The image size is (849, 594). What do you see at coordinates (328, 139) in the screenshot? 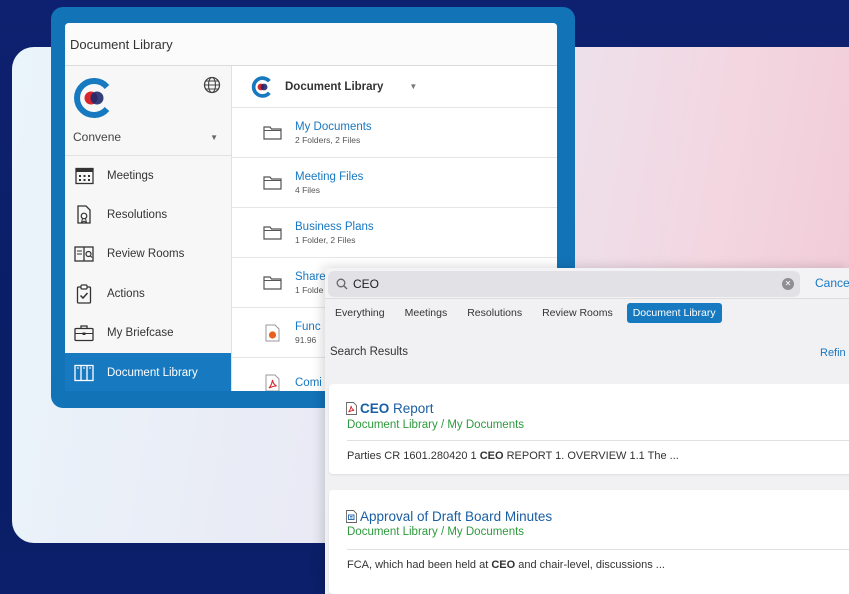
I see `item-meta: 2 Folders, 2 Files` at bounding box center [328, 139].